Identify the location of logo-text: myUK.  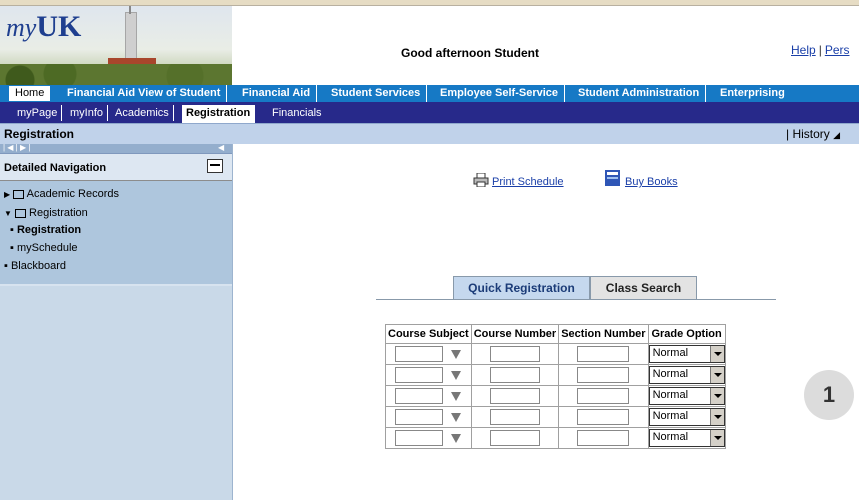
(43, 27).